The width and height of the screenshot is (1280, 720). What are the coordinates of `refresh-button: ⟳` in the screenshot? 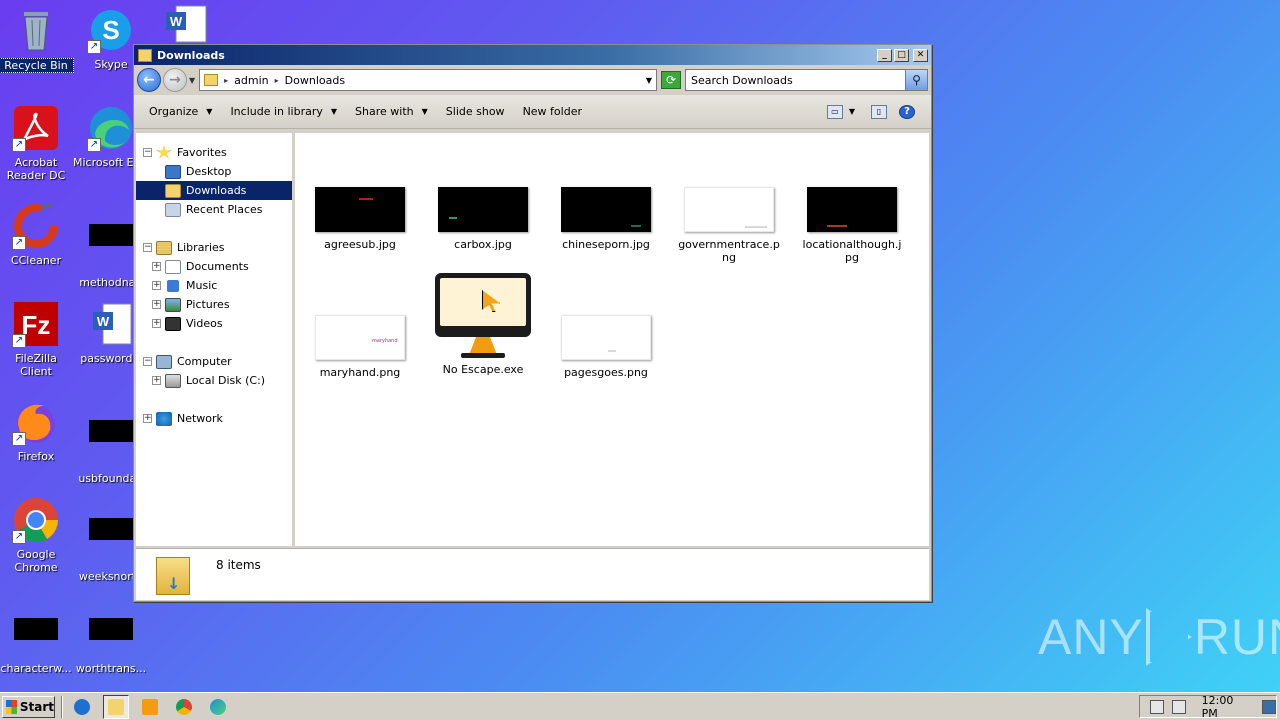 It's located at (671, 80).